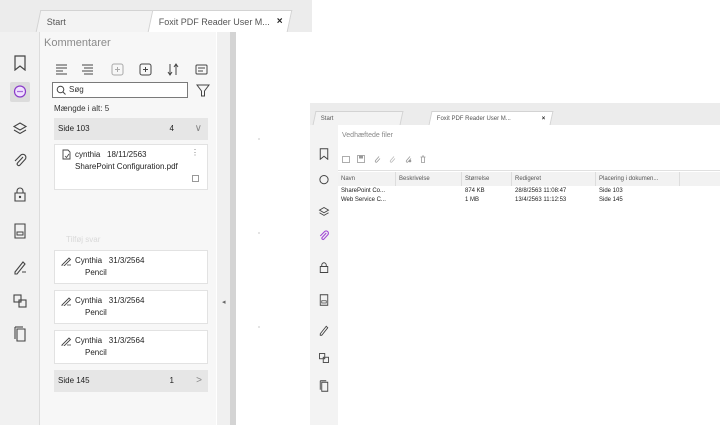  Describe the element at coordinates (541, 200) in the screenshot. I see `cell-modified: 13/4/2563 11:12:53` at that location.